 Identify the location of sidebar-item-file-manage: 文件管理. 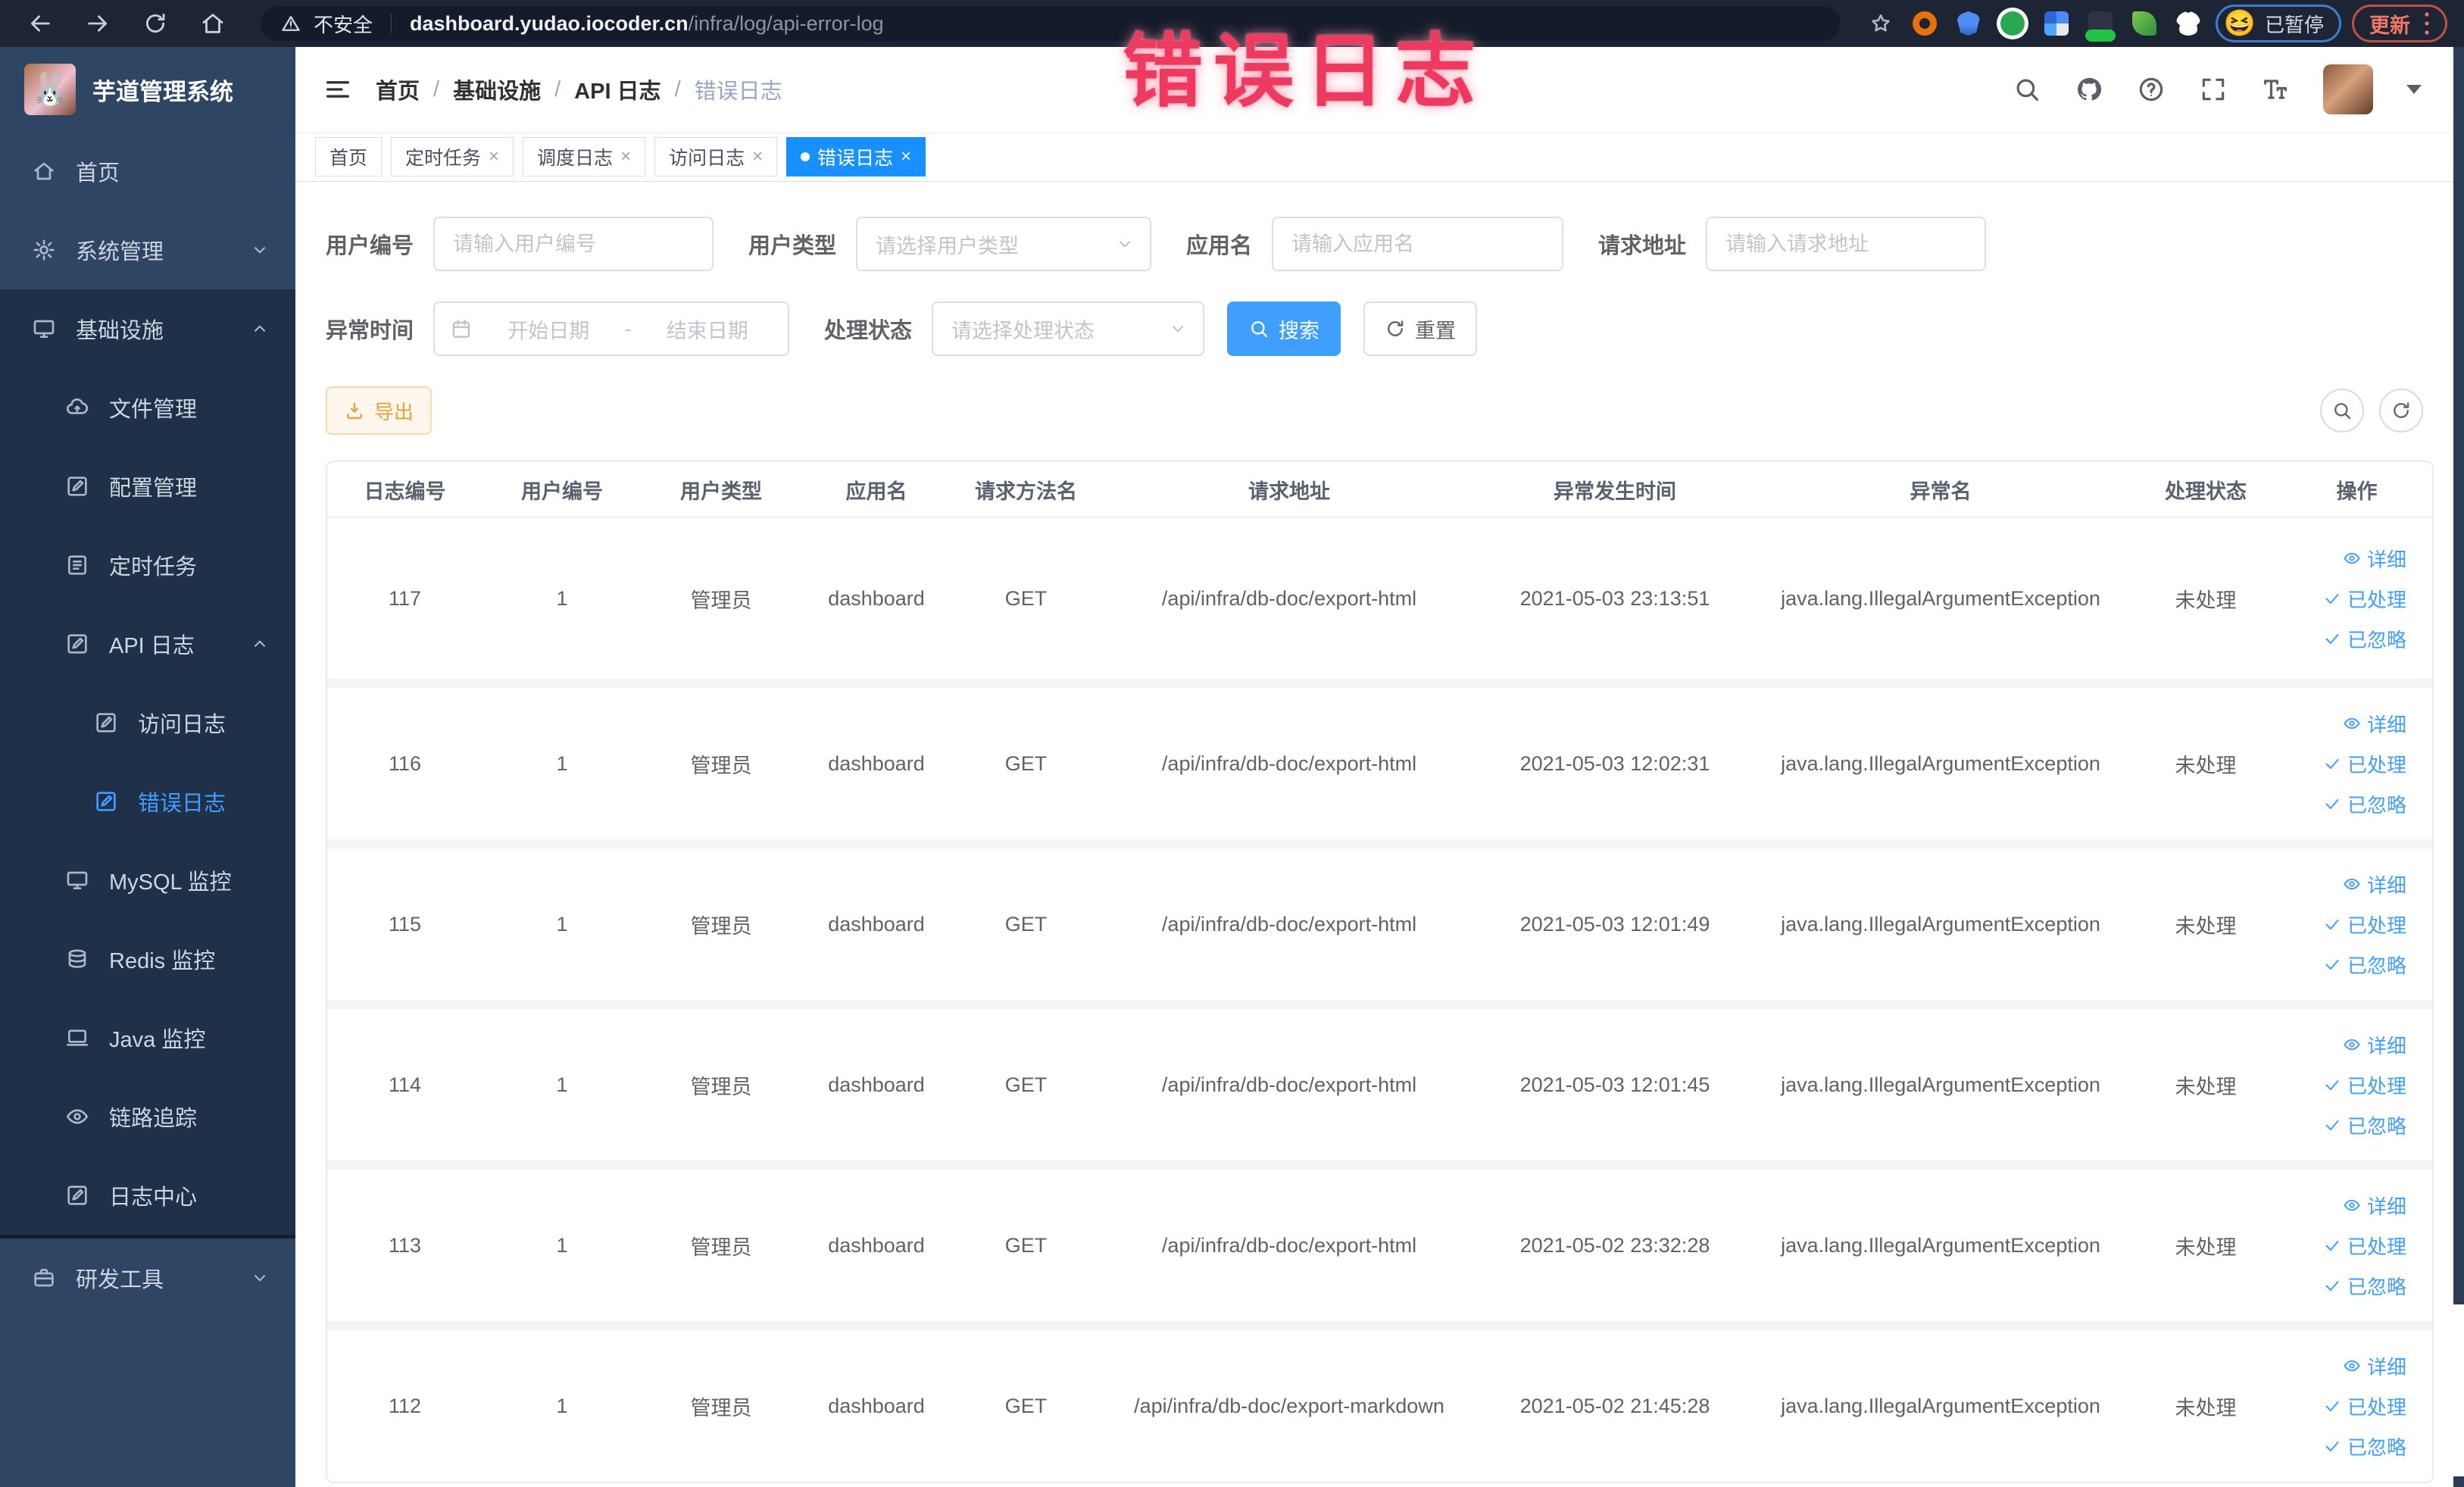
(147, 407).